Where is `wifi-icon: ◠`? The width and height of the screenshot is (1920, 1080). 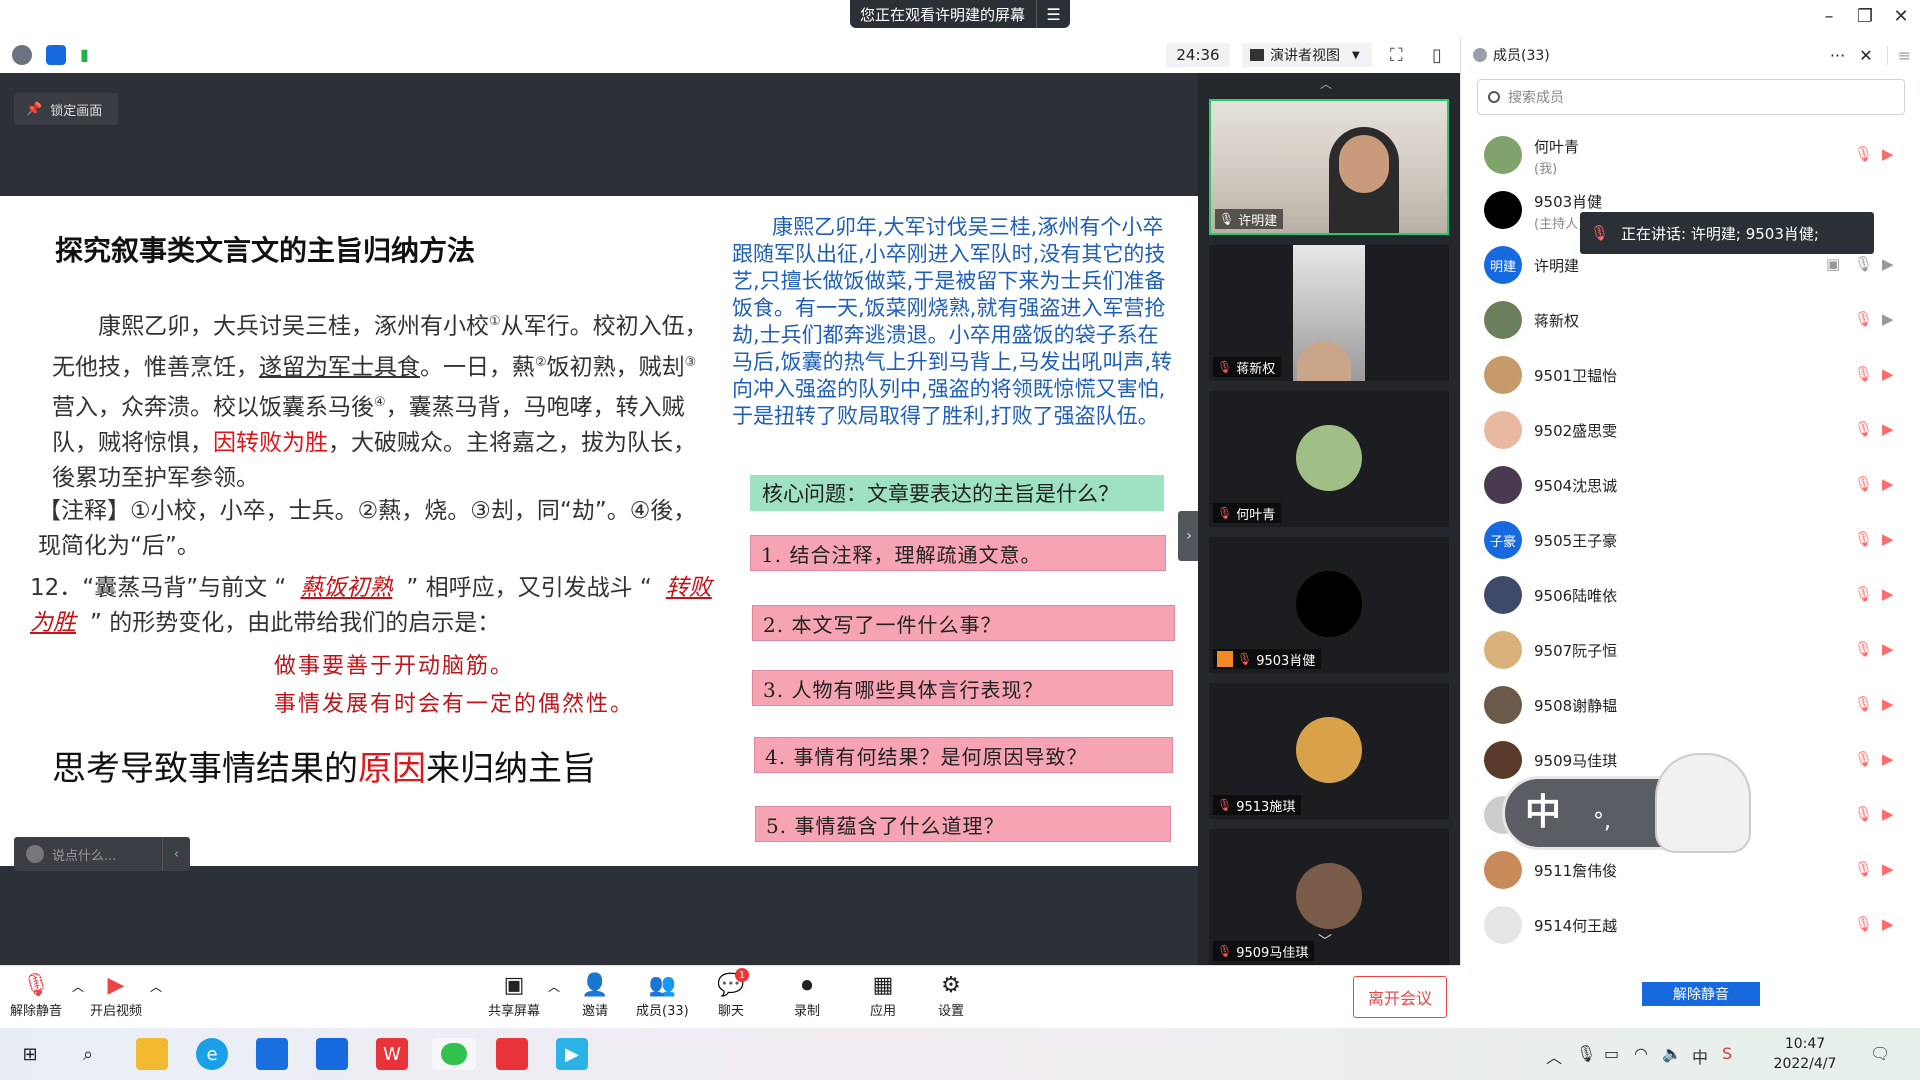 wifi-icon: ◠ is located at coordinates (1641, 1053).